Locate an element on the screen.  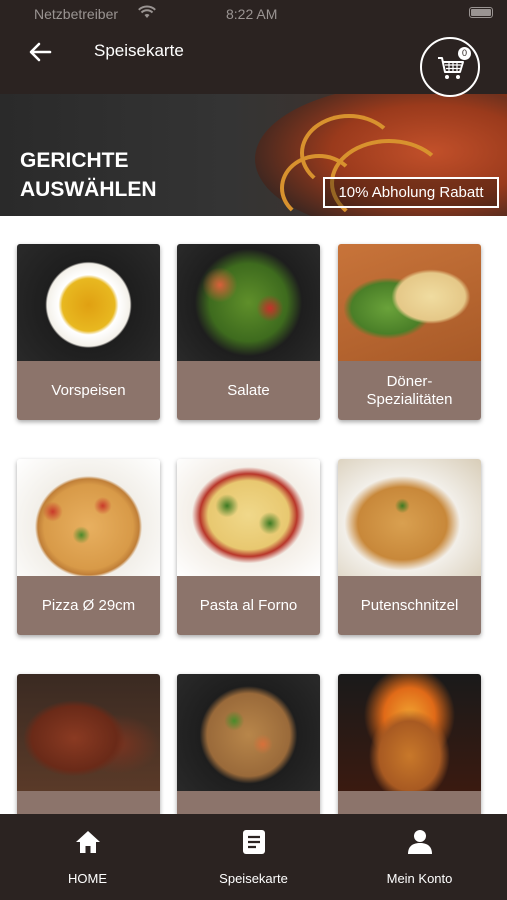
discount-badge: 10% Abholung Rabatt is located at coordinates (411, 192).